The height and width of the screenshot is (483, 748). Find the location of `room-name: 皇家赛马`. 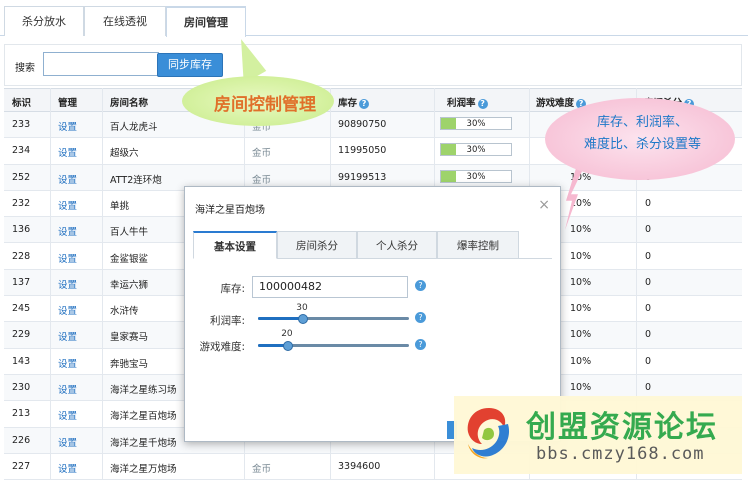

room-name: 皇家赛马 is located at coordinates (129, 338).